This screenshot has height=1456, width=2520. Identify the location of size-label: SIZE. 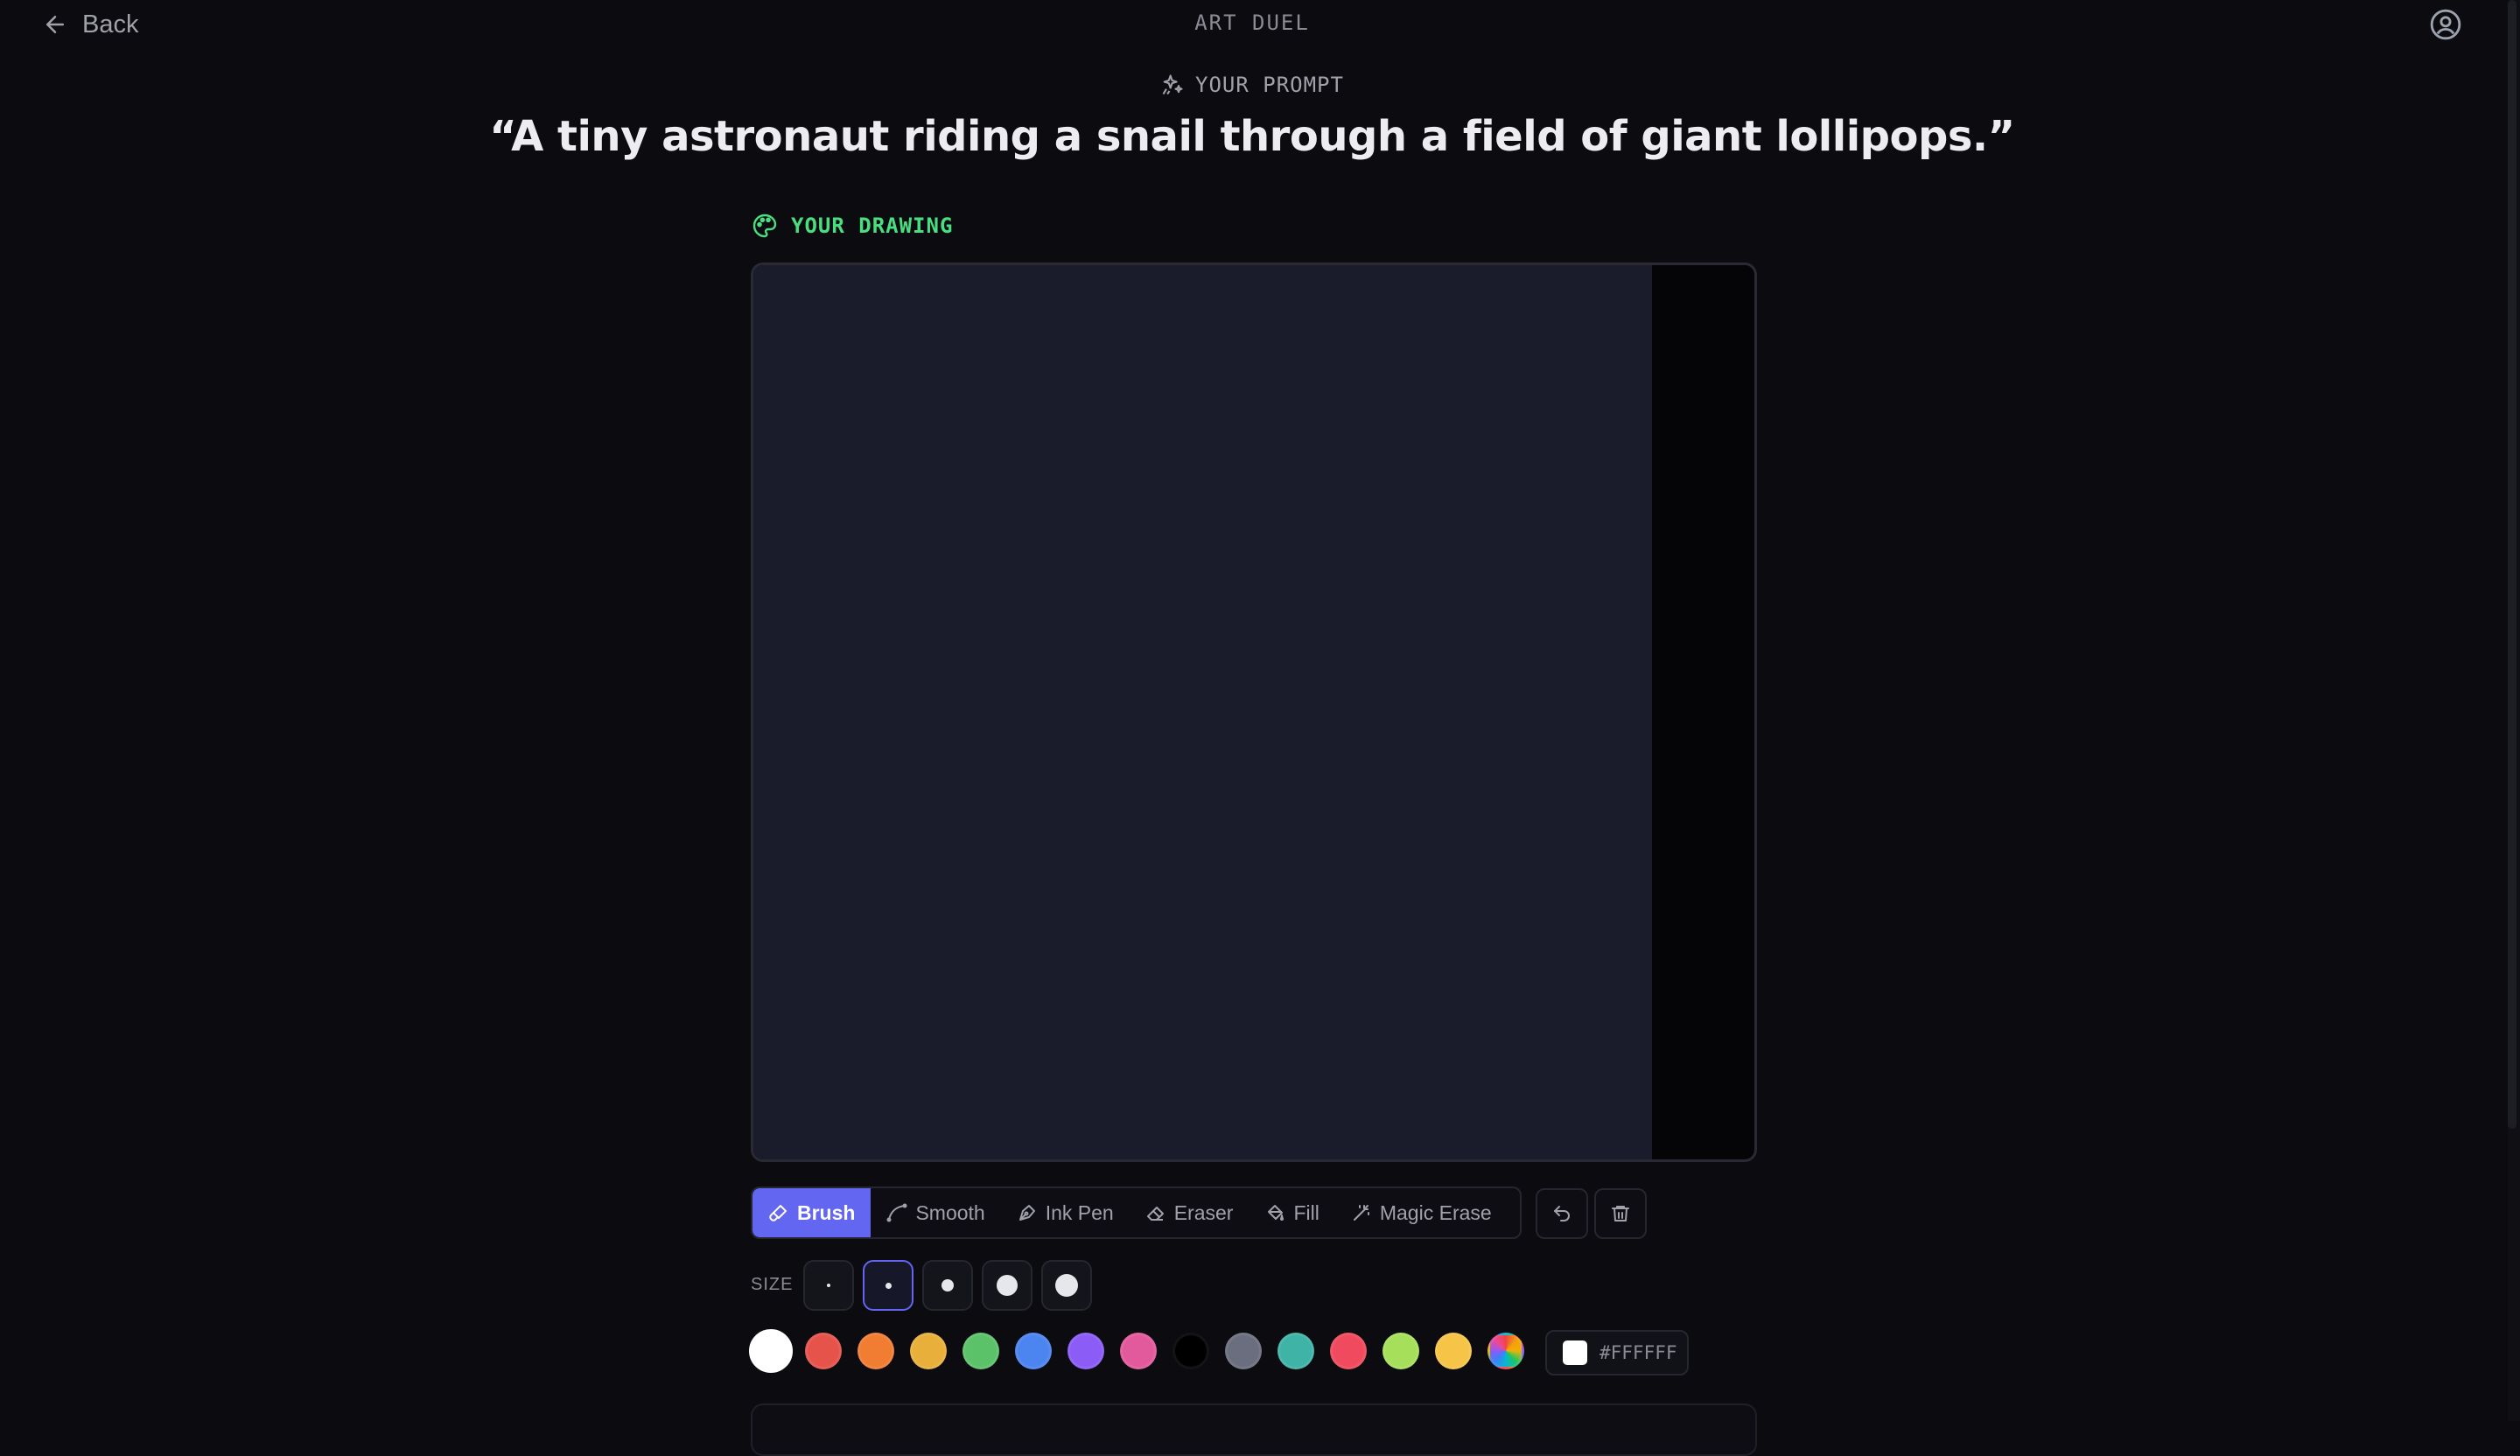
(772, 1284).